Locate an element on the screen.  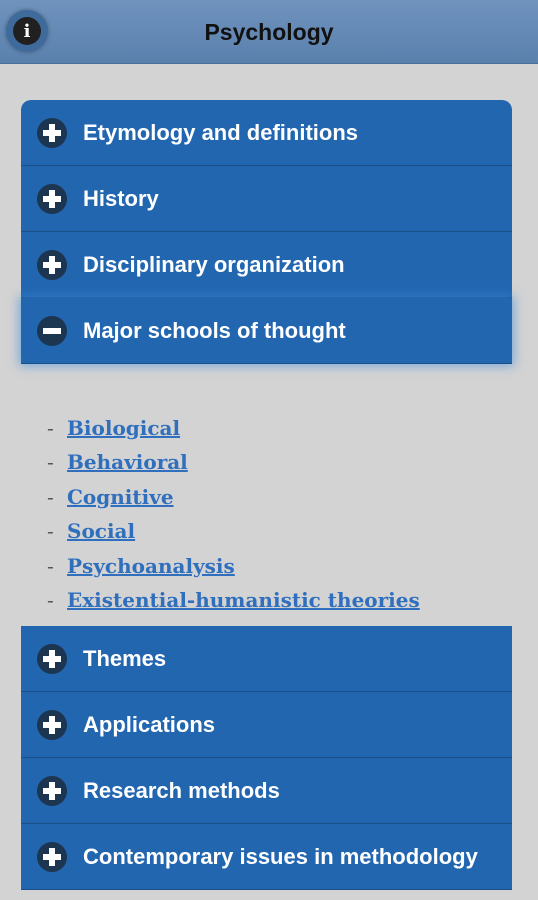
section-etymology: Etymology and definitions is located at coordinates (266, 133).